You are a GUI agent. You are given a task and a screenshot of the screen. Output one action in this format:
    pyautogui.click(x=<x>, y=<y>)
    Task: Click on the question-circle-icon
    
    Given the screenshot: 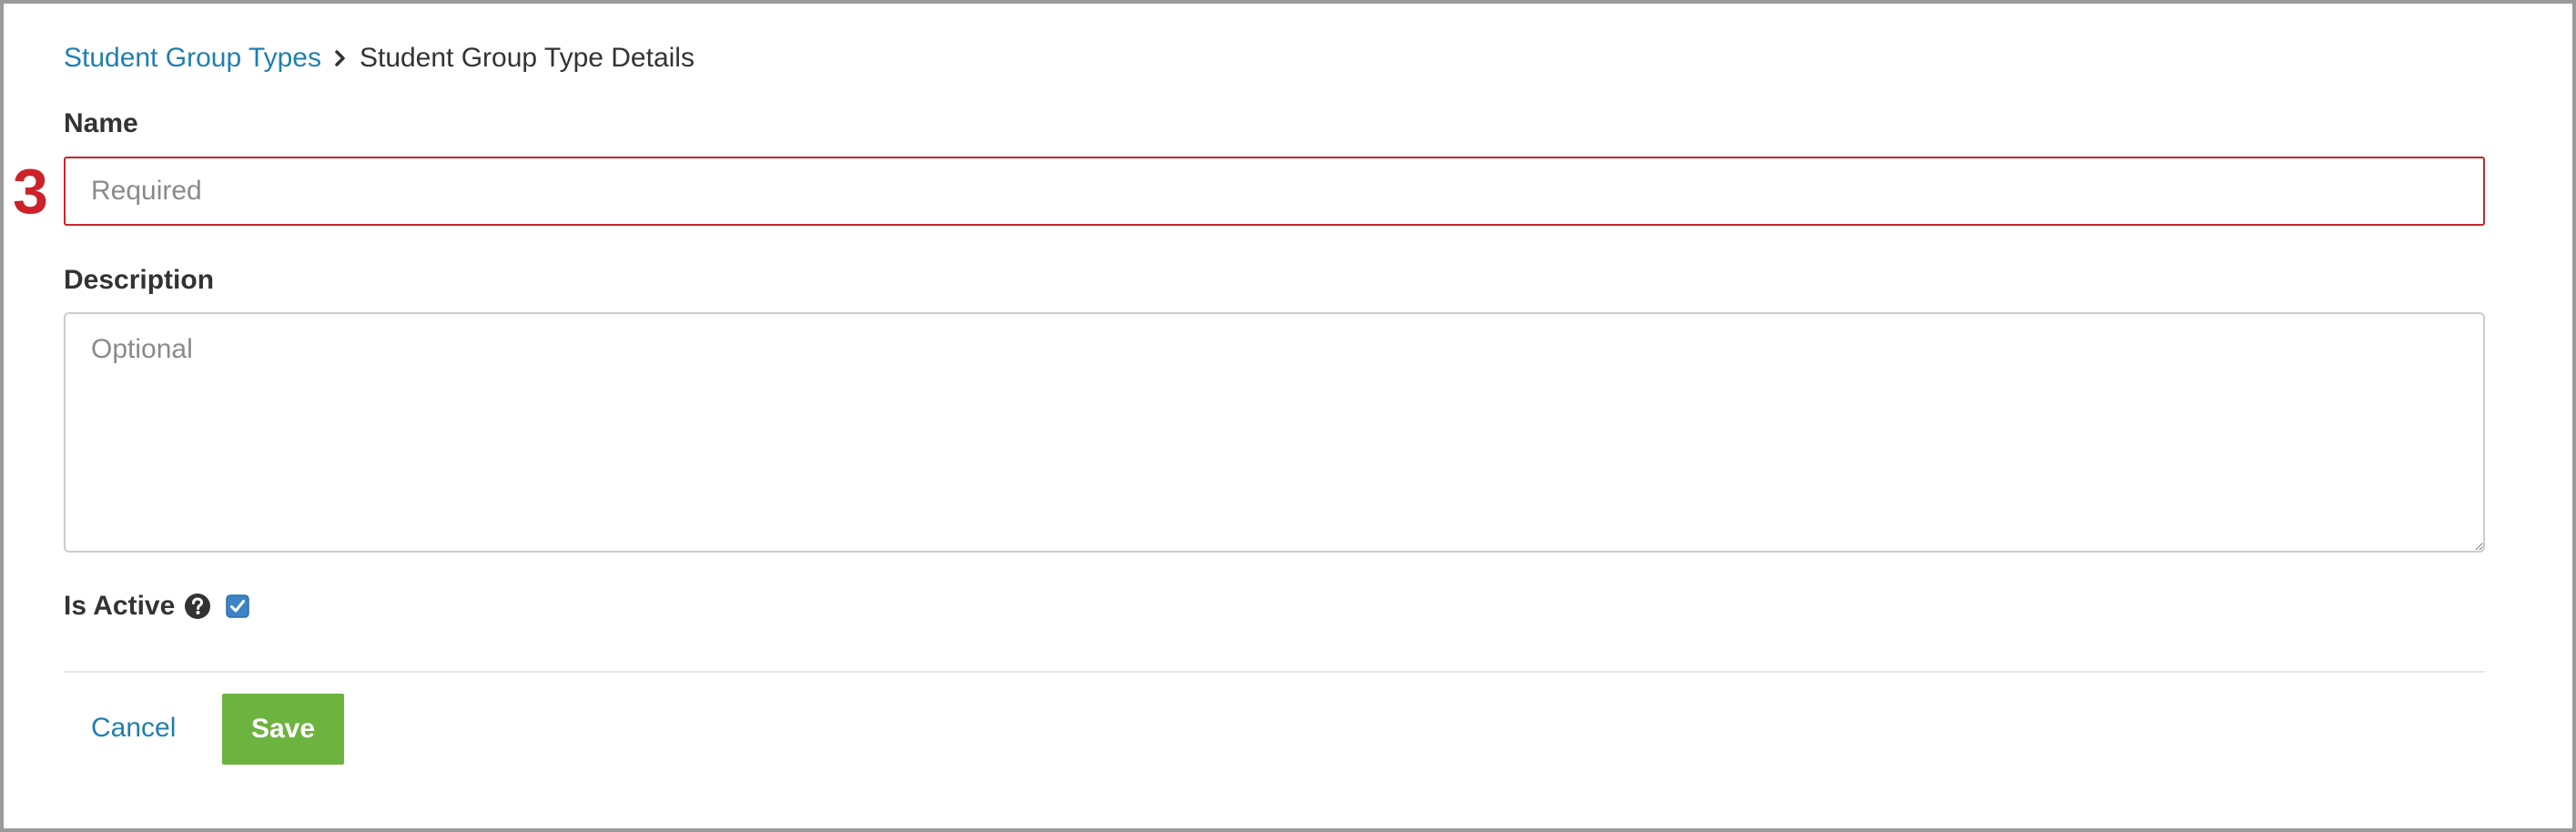 What is the action you would take?
    pyautogui.click(x=197, y=606)
    